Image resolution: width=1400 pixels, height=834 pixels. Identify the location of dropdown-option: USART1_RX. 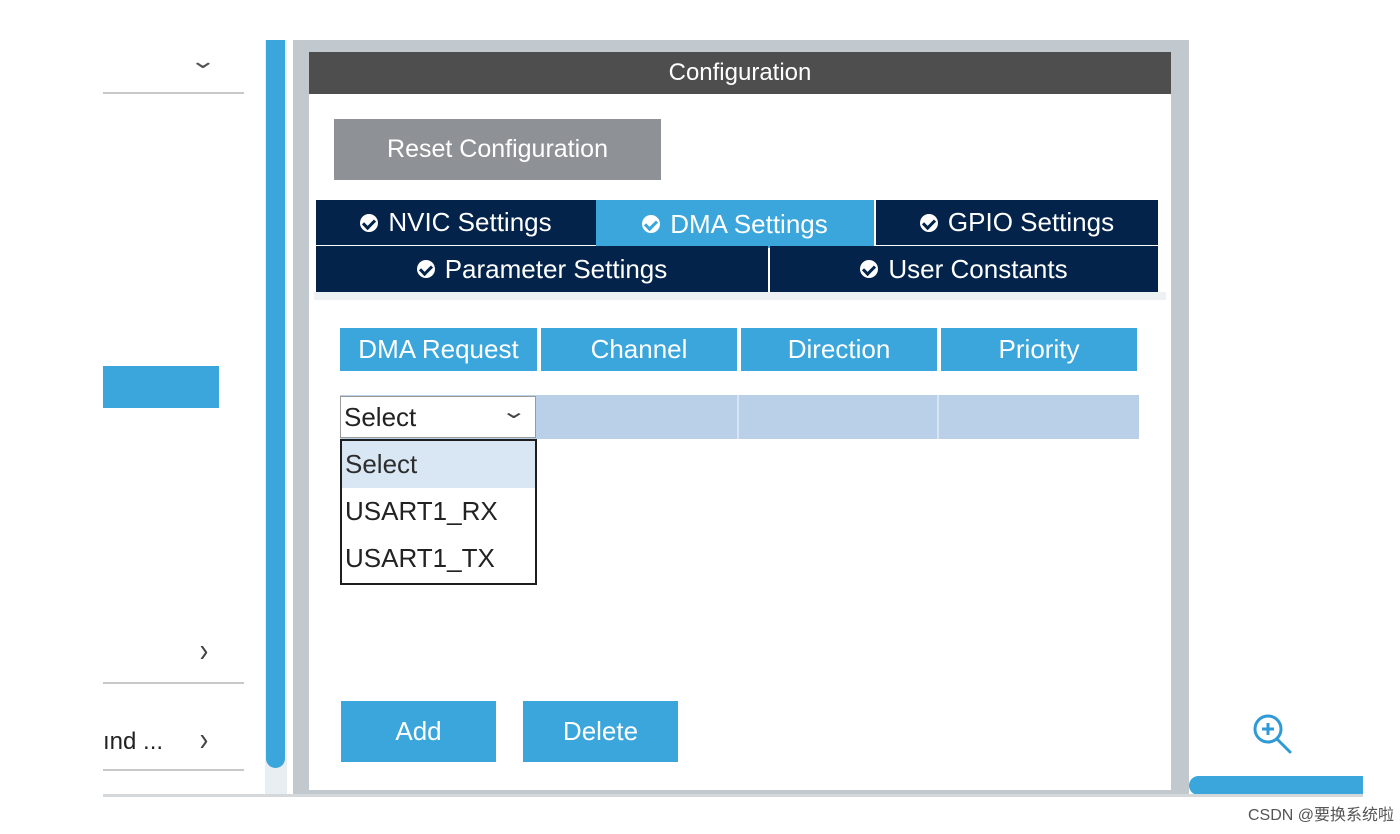
(438, 511).